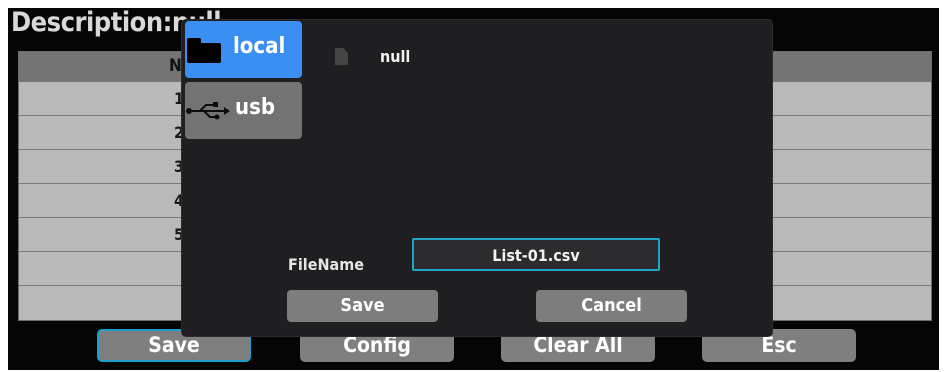 The image size is (947, 372). What do you see at coordinates (175, 66) in the screenshot?
I see `column-header-number: N` at bounding box center [175, 66].